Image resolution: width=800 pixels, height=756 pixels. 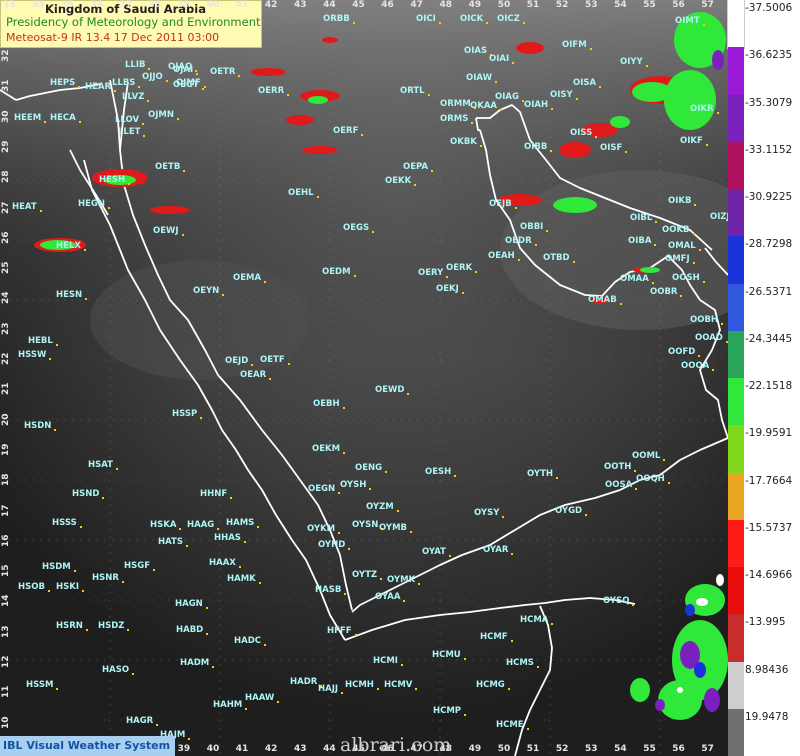 I want to click on station-label: OEKJ, so click(x=450, y=289).